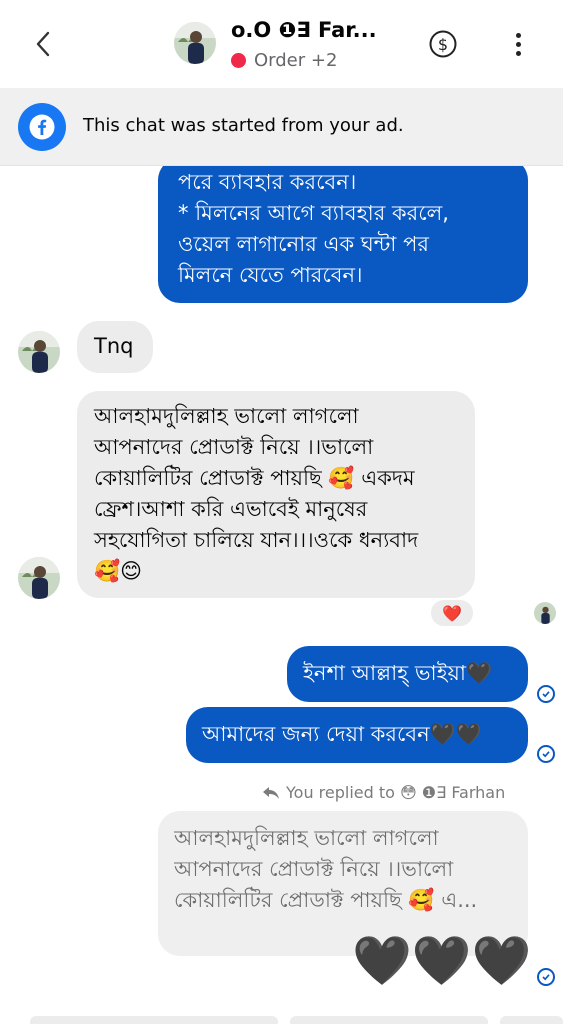  Describe the element at coordinates (243, 125) in the screenshot. I see `ad-banner-text: This chat was started from your ad.` at that location.